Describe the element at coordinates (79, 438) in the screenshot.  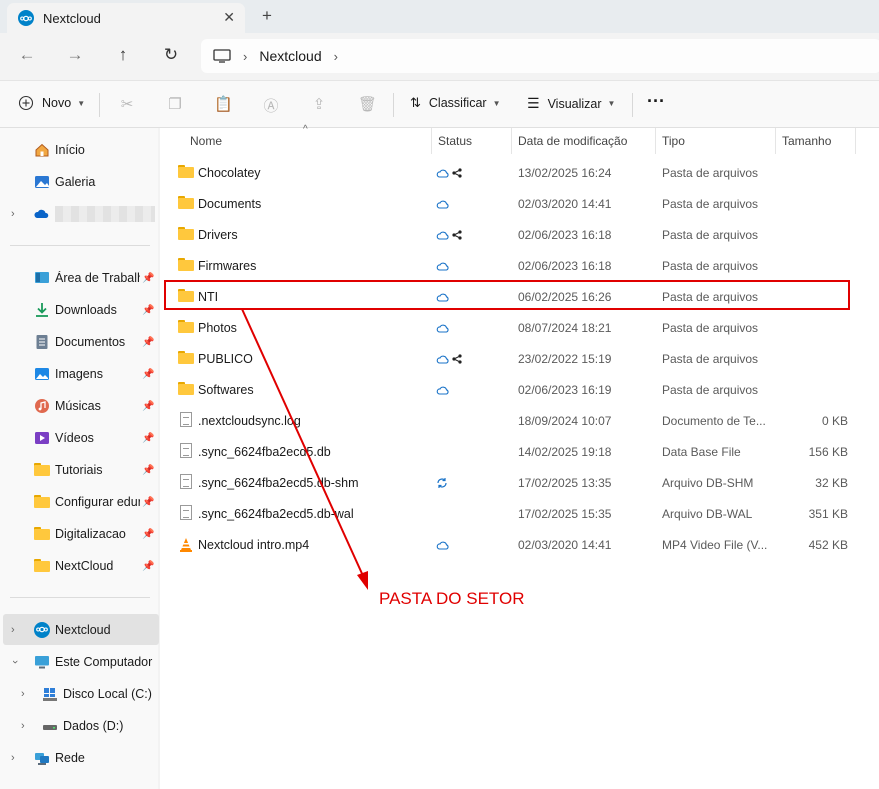
I see `sidebar-item-videos: Vídeos 📌` at that location.